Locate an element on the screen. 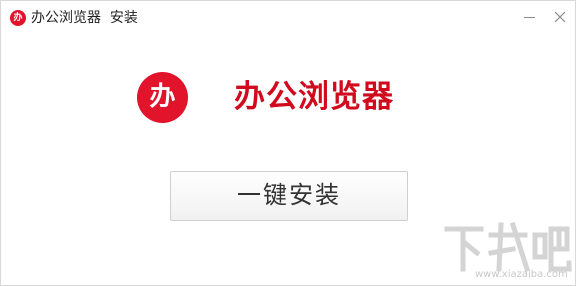 The image size is (576, 286). one-click-install-button: 一键安装 is located at coordinates (289, 196).